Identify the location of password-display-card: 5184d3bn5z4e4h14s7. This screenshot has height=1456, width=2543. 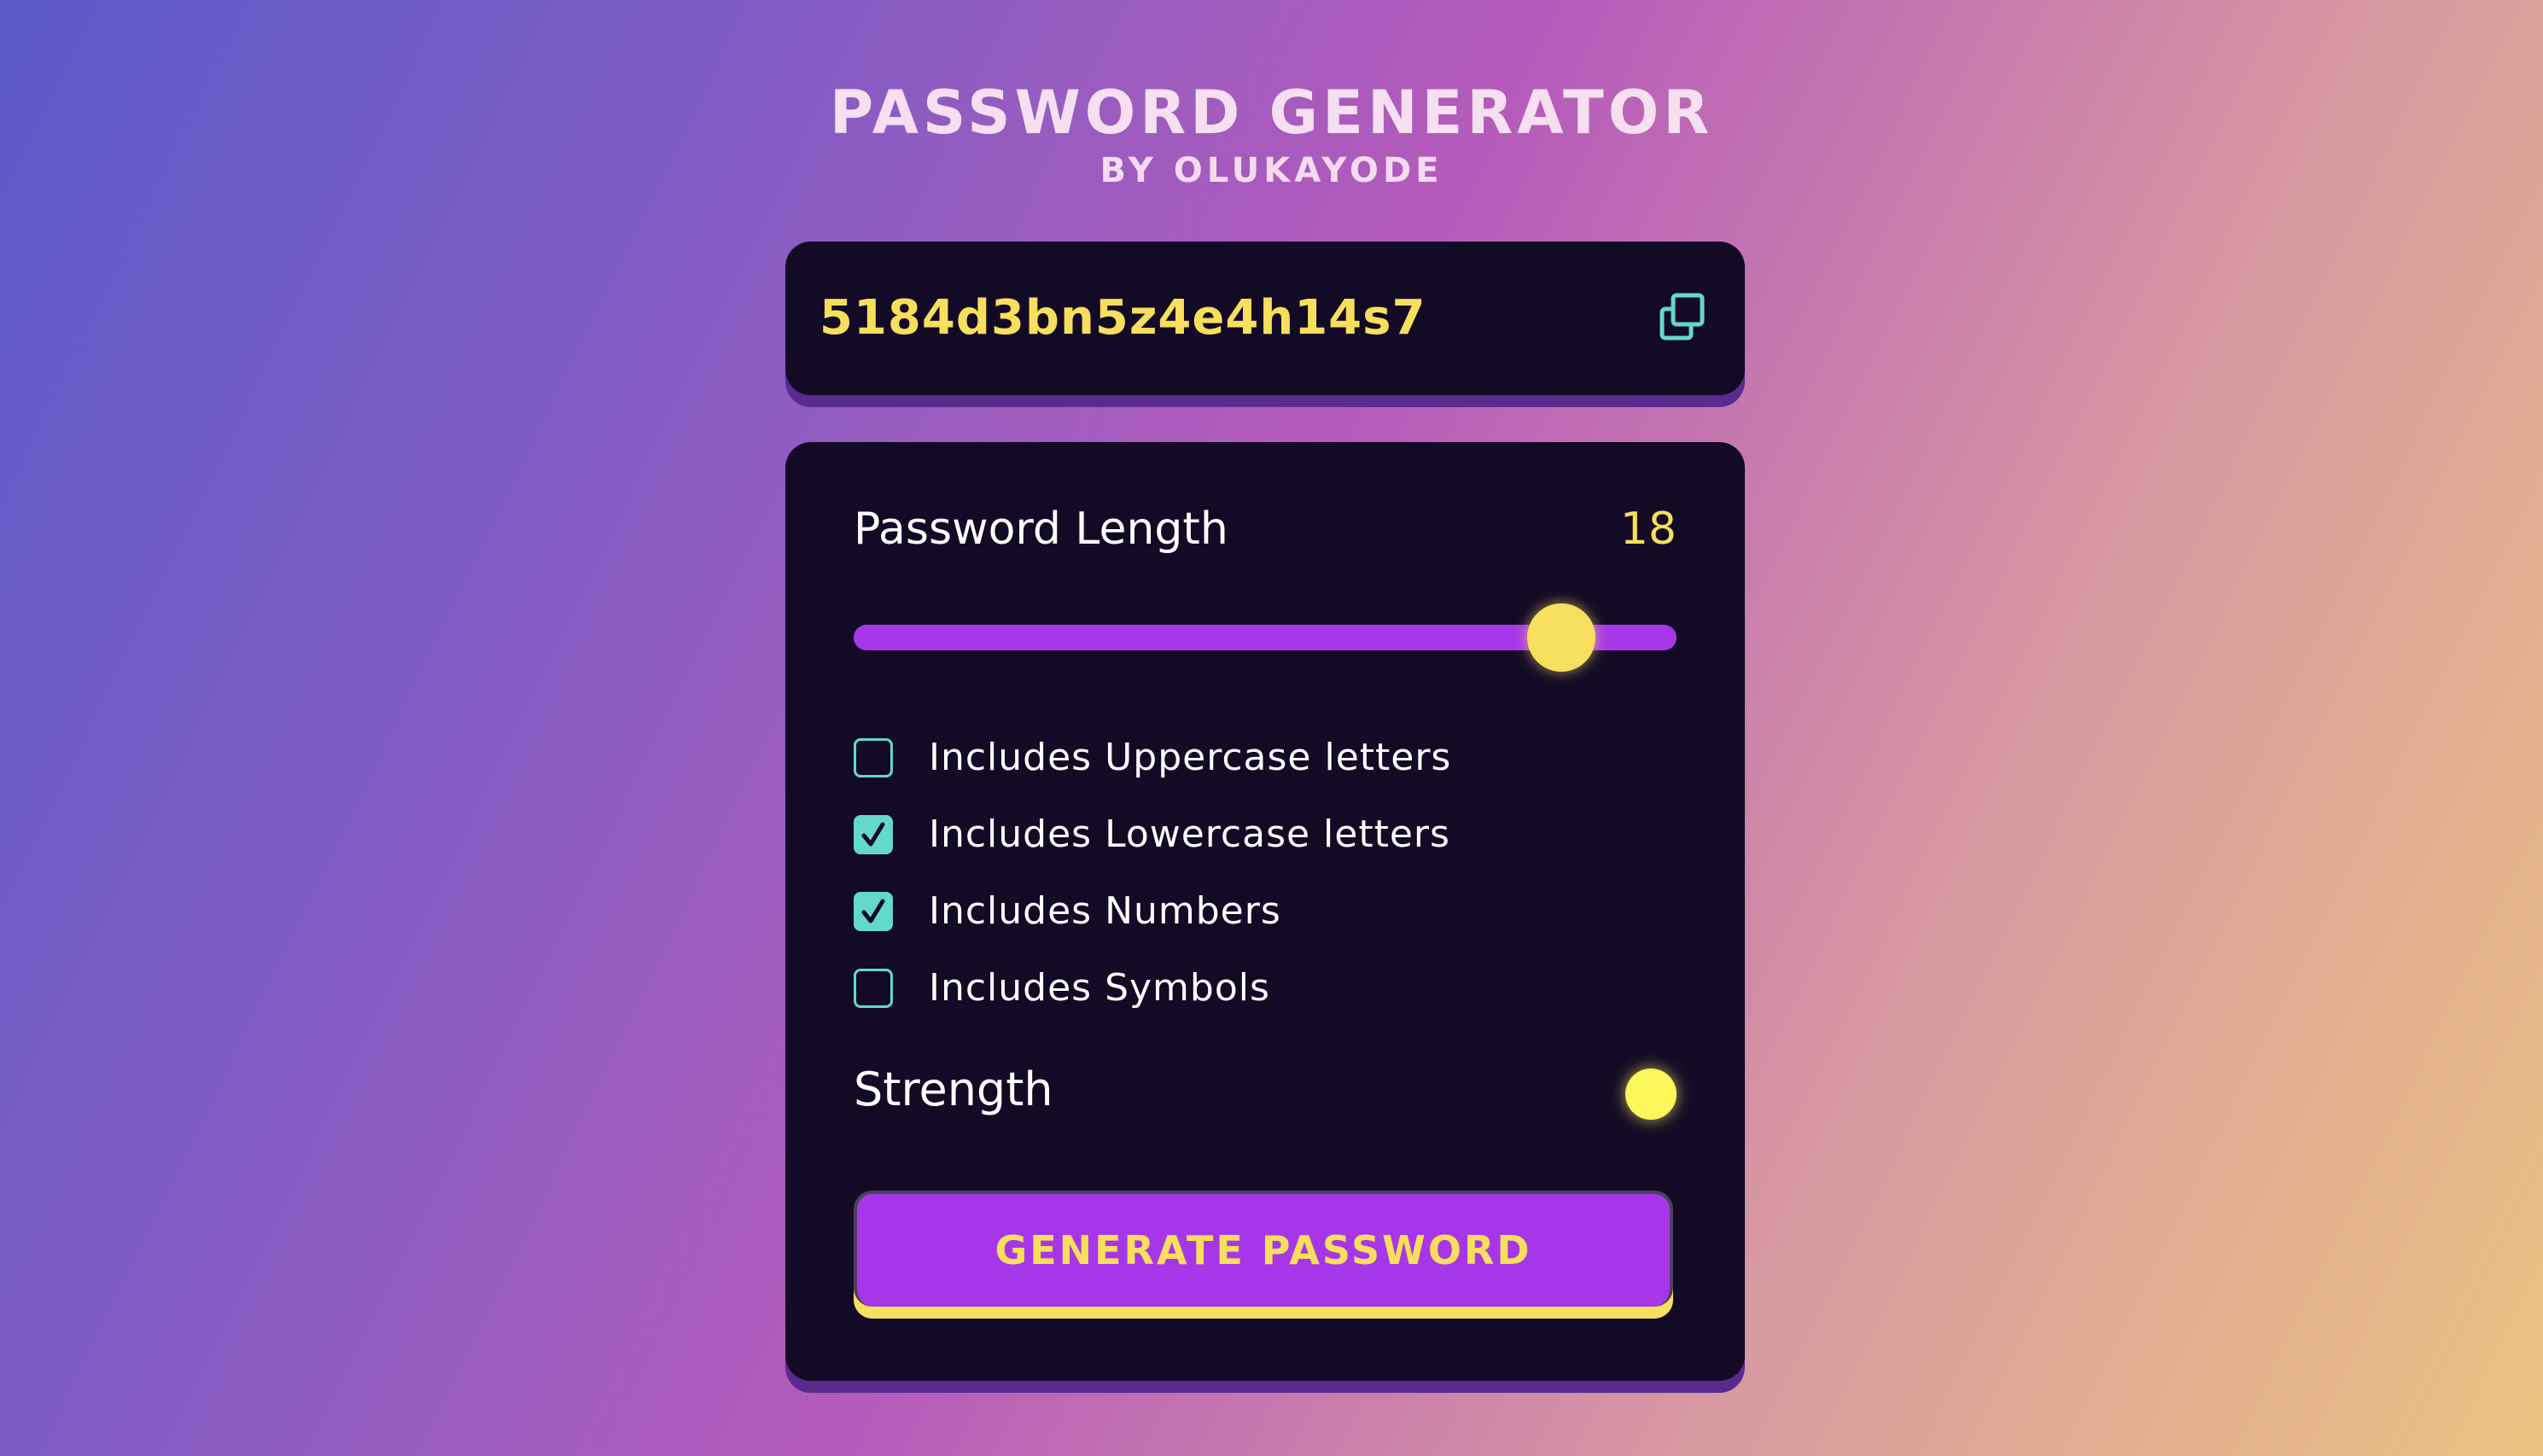
(1265, 318).